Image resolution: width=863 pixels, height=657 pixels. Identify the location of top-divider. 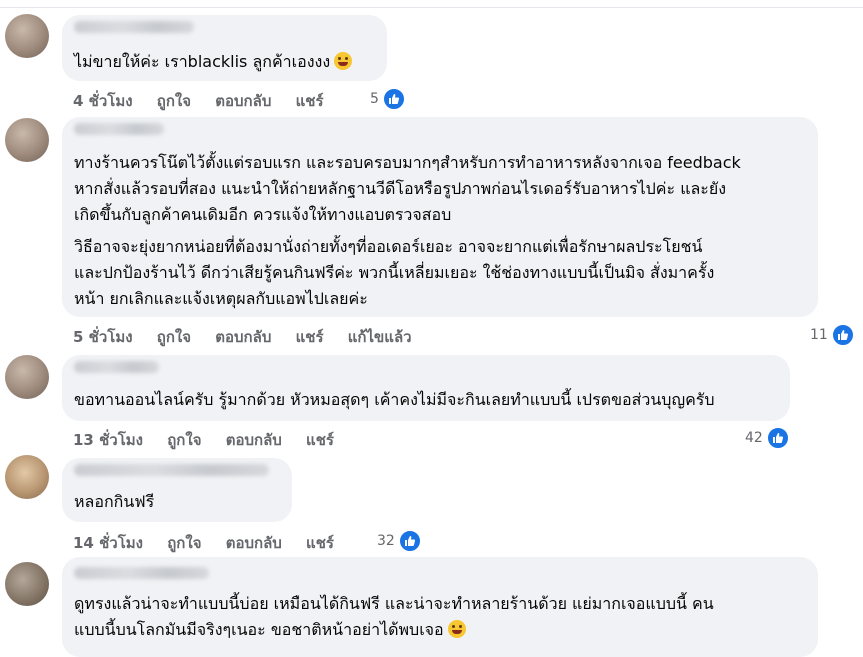
(431, 7).